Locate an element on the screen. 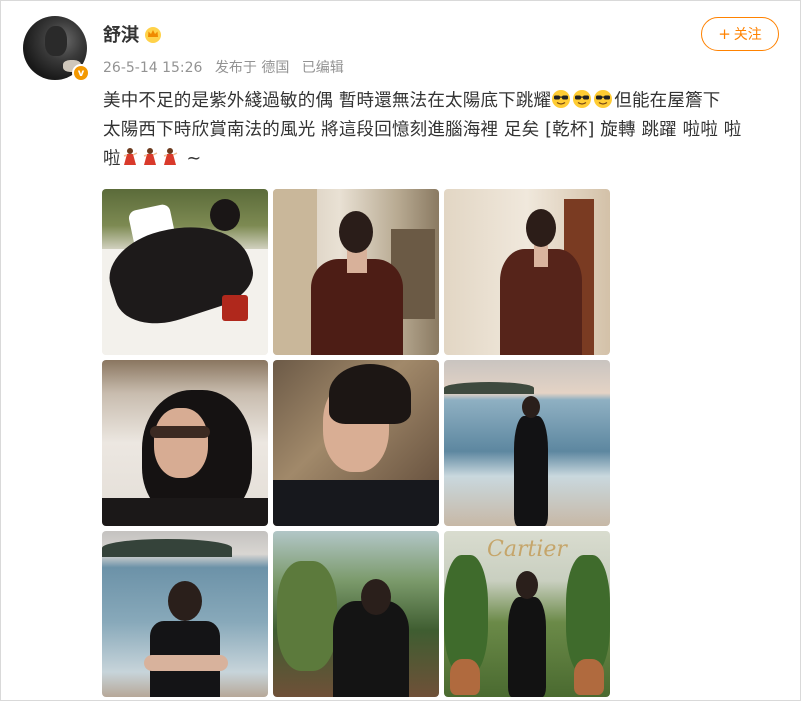 This screenshot has height=703, width=803. pot-left-shape is located at coordinates (465, 677).